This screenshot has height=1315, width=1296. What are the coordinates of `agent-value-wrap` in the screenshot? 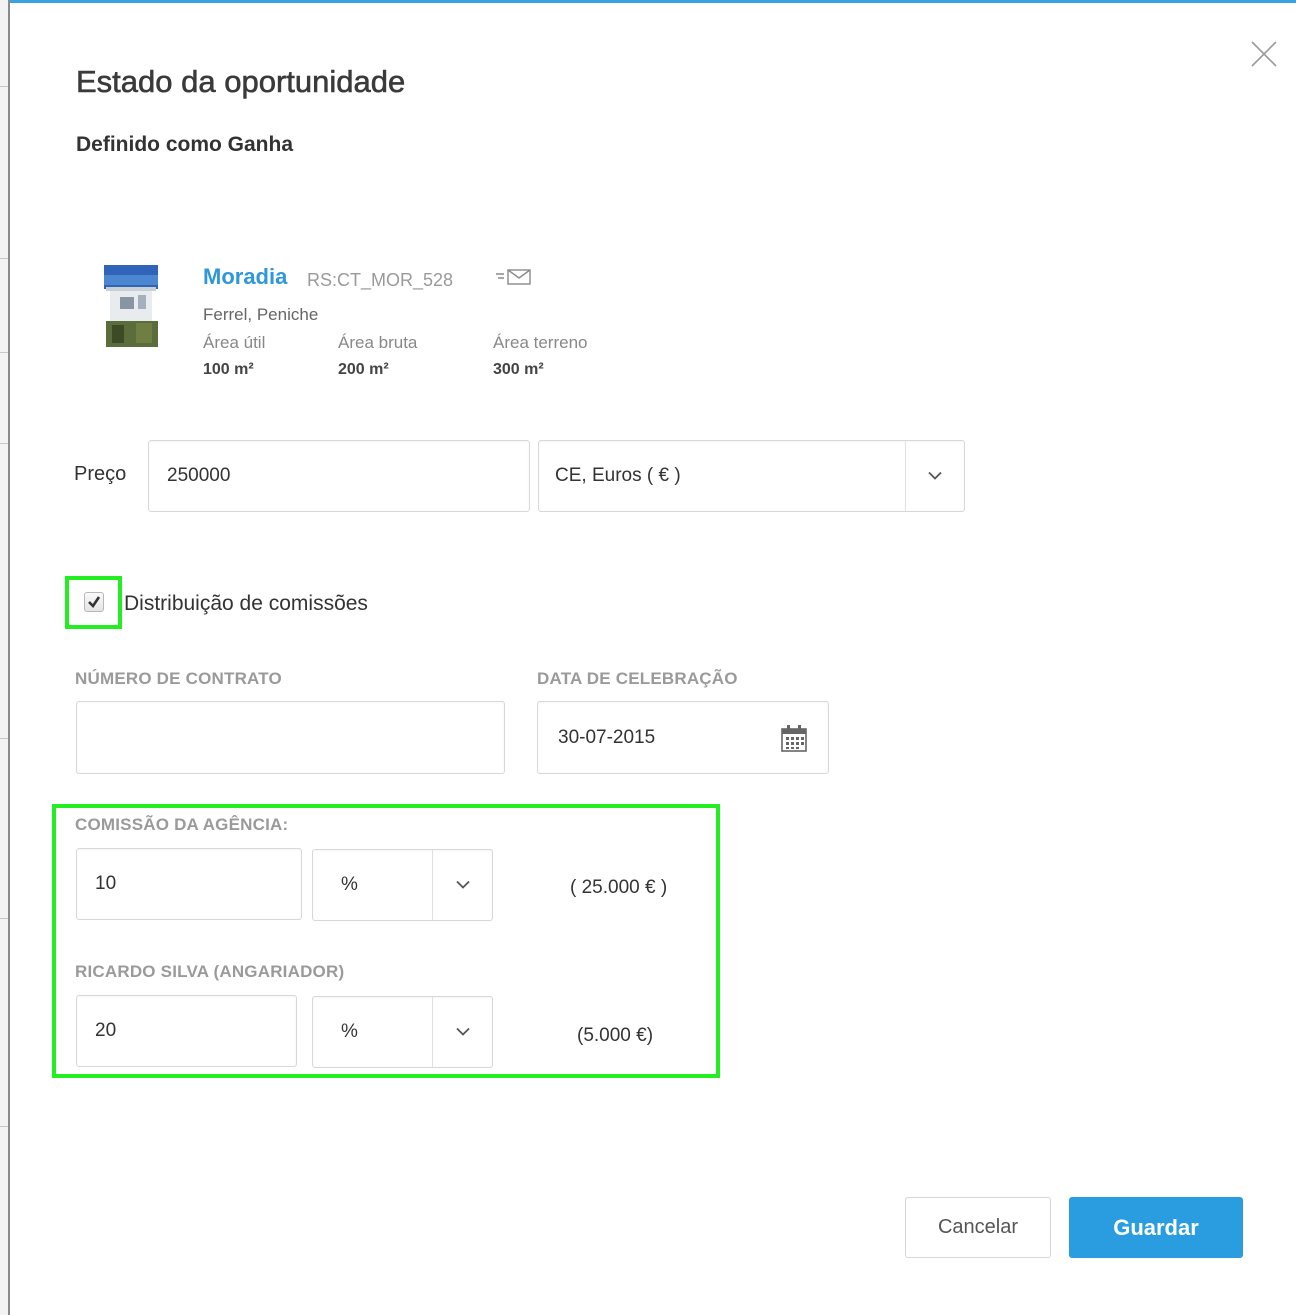 It's located at (186, 1031).